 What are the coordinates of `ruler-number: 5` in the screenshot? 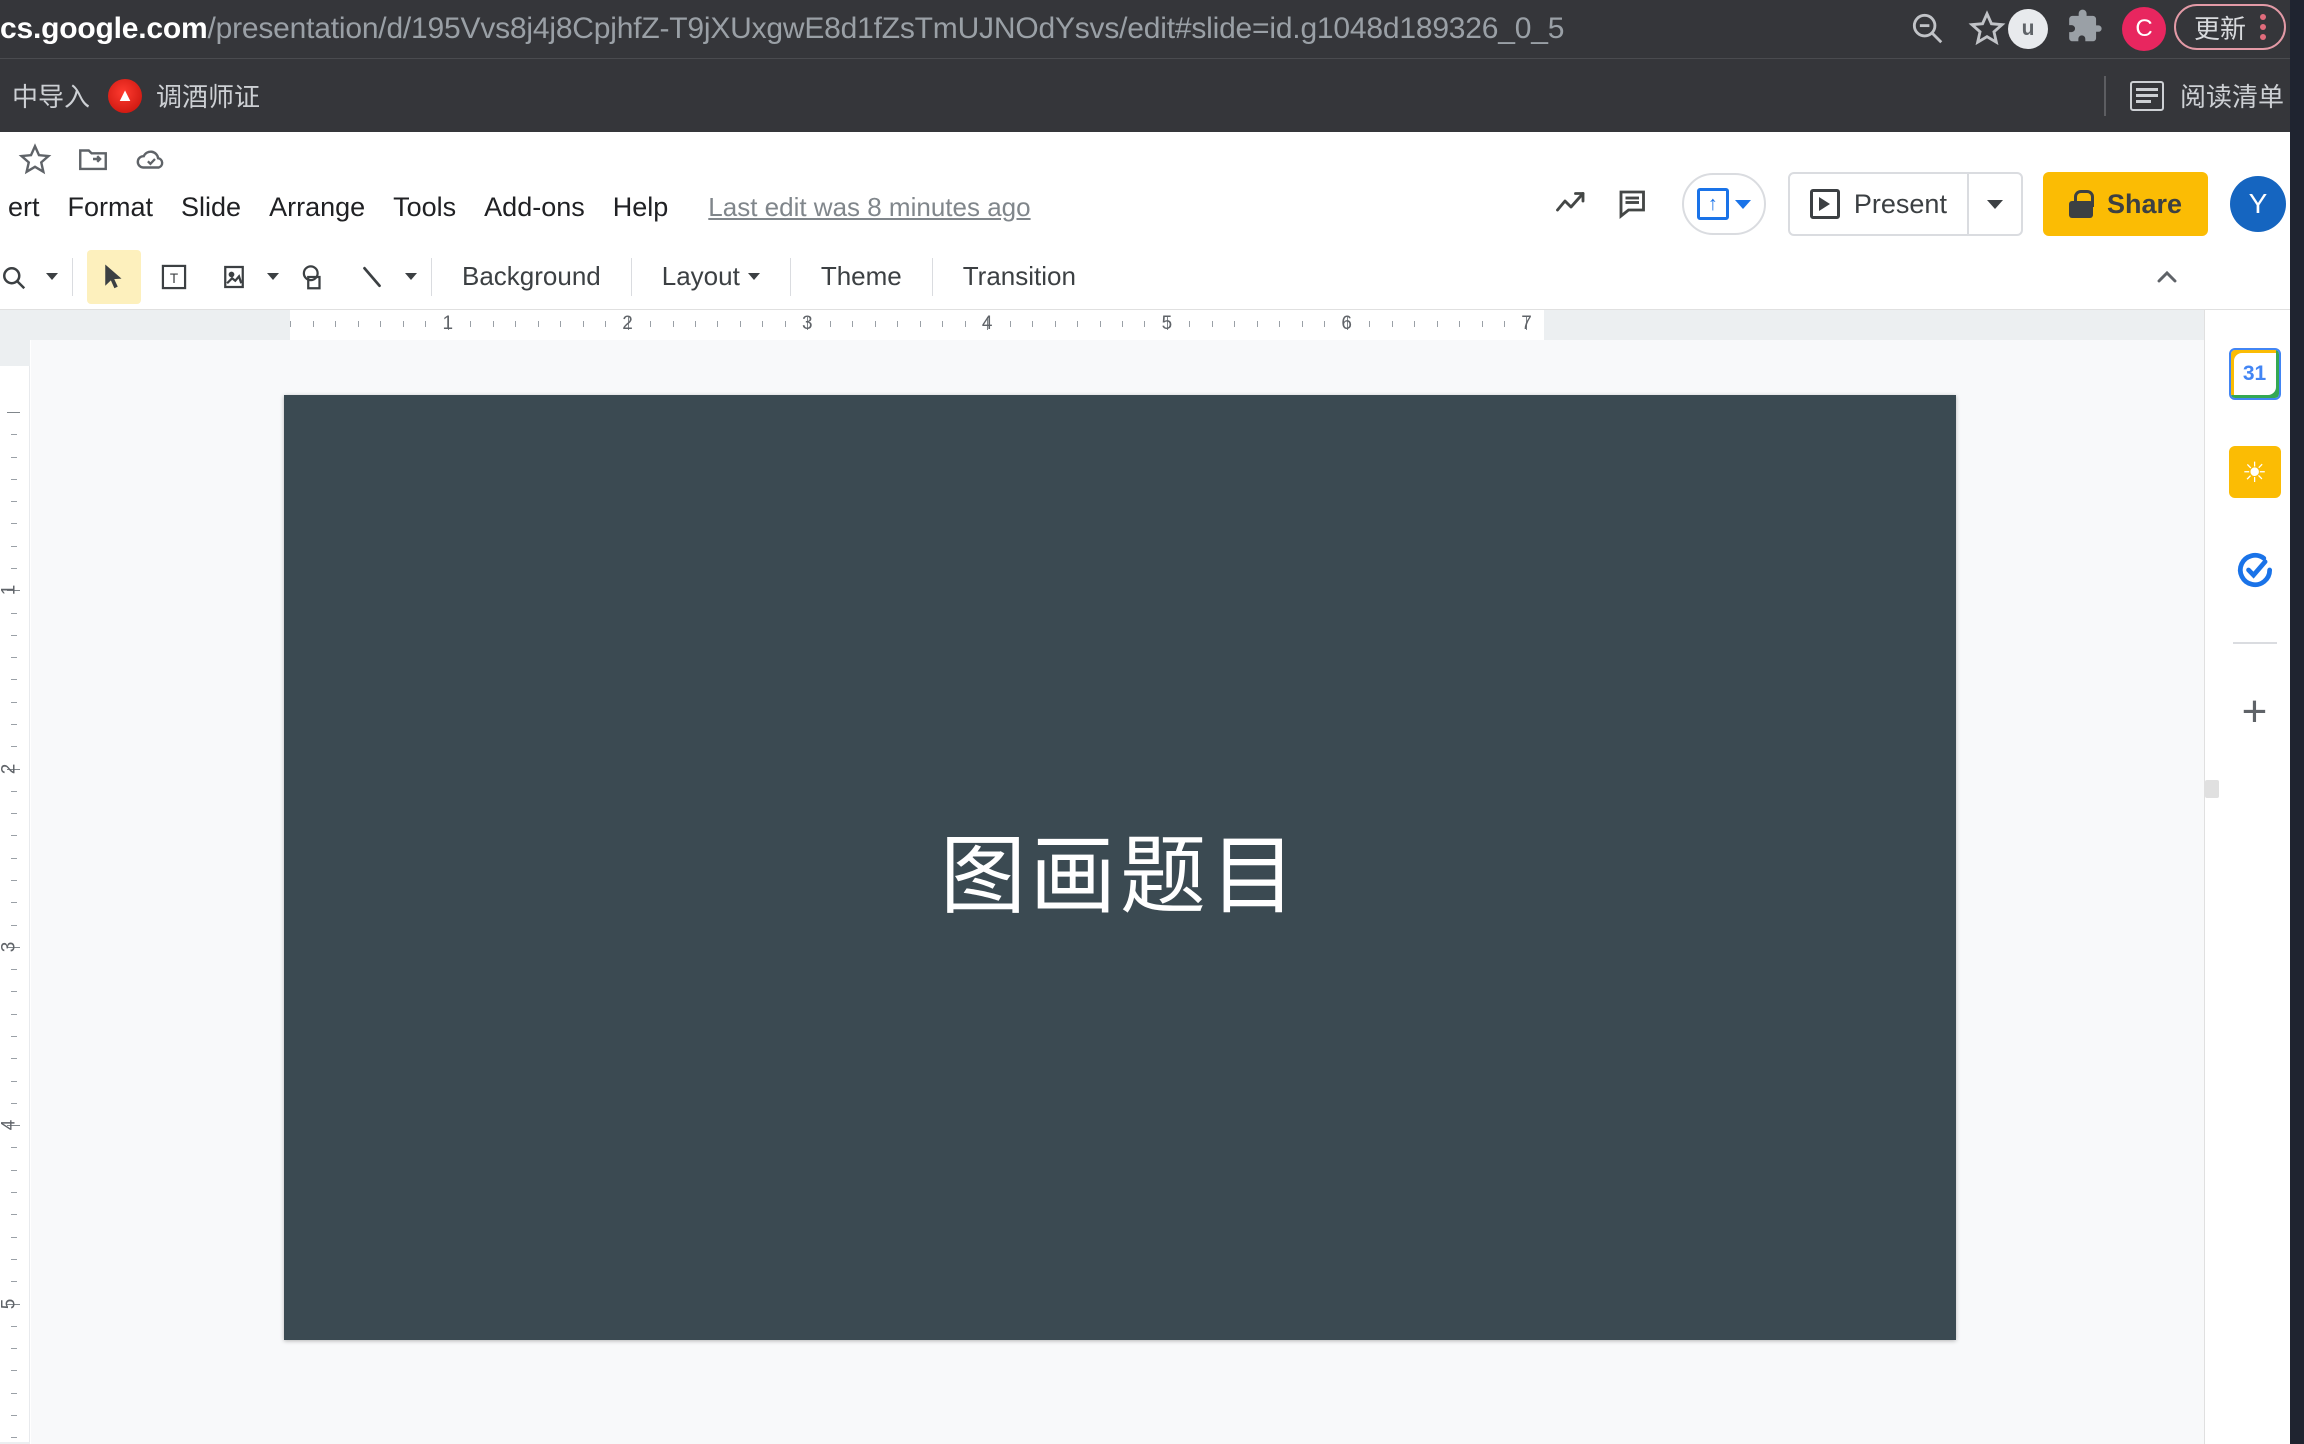 It's located at (1167, 323).